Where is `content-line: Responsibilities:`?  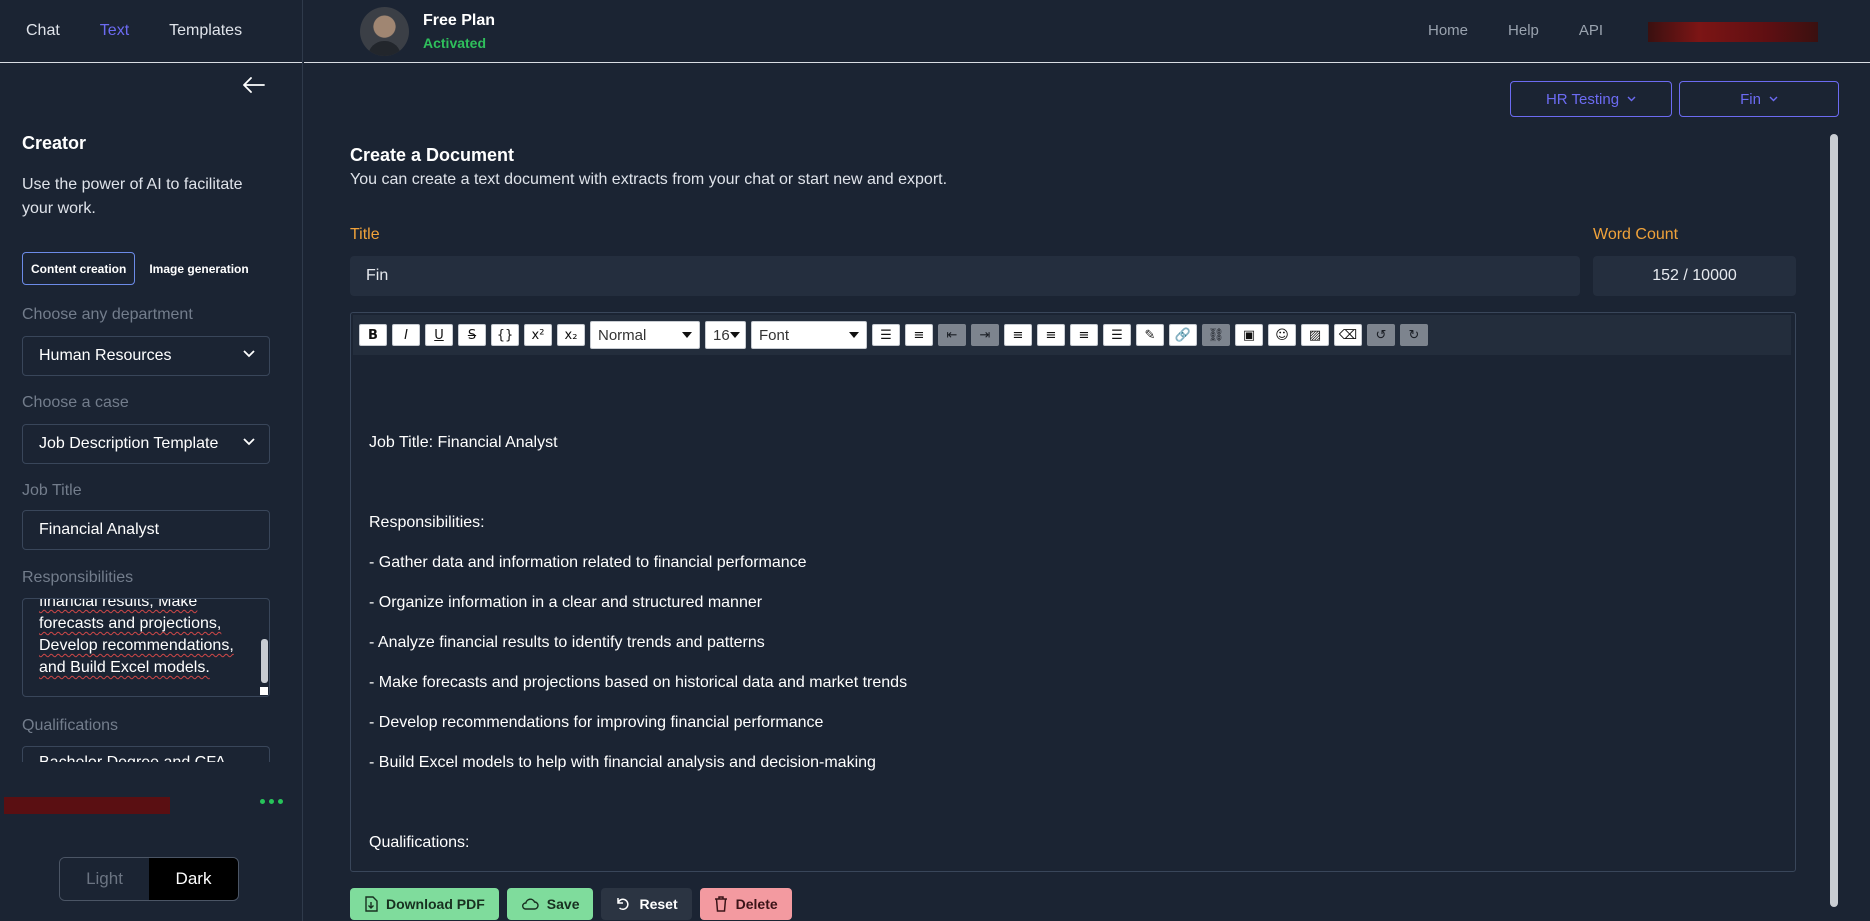
content-line: Responsibilities: is located at coordinates (427, 522).